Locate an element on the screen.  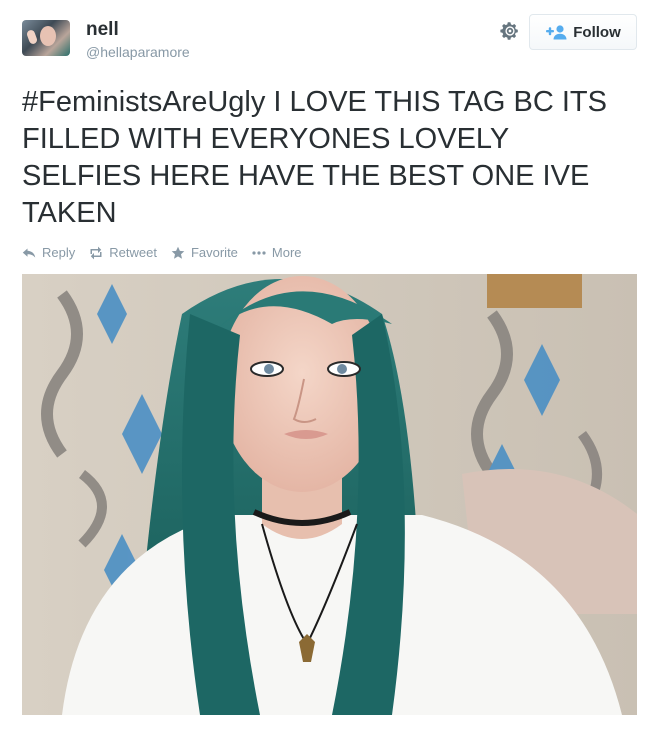
follow-button: Follow is located at coordinates (583, 32).